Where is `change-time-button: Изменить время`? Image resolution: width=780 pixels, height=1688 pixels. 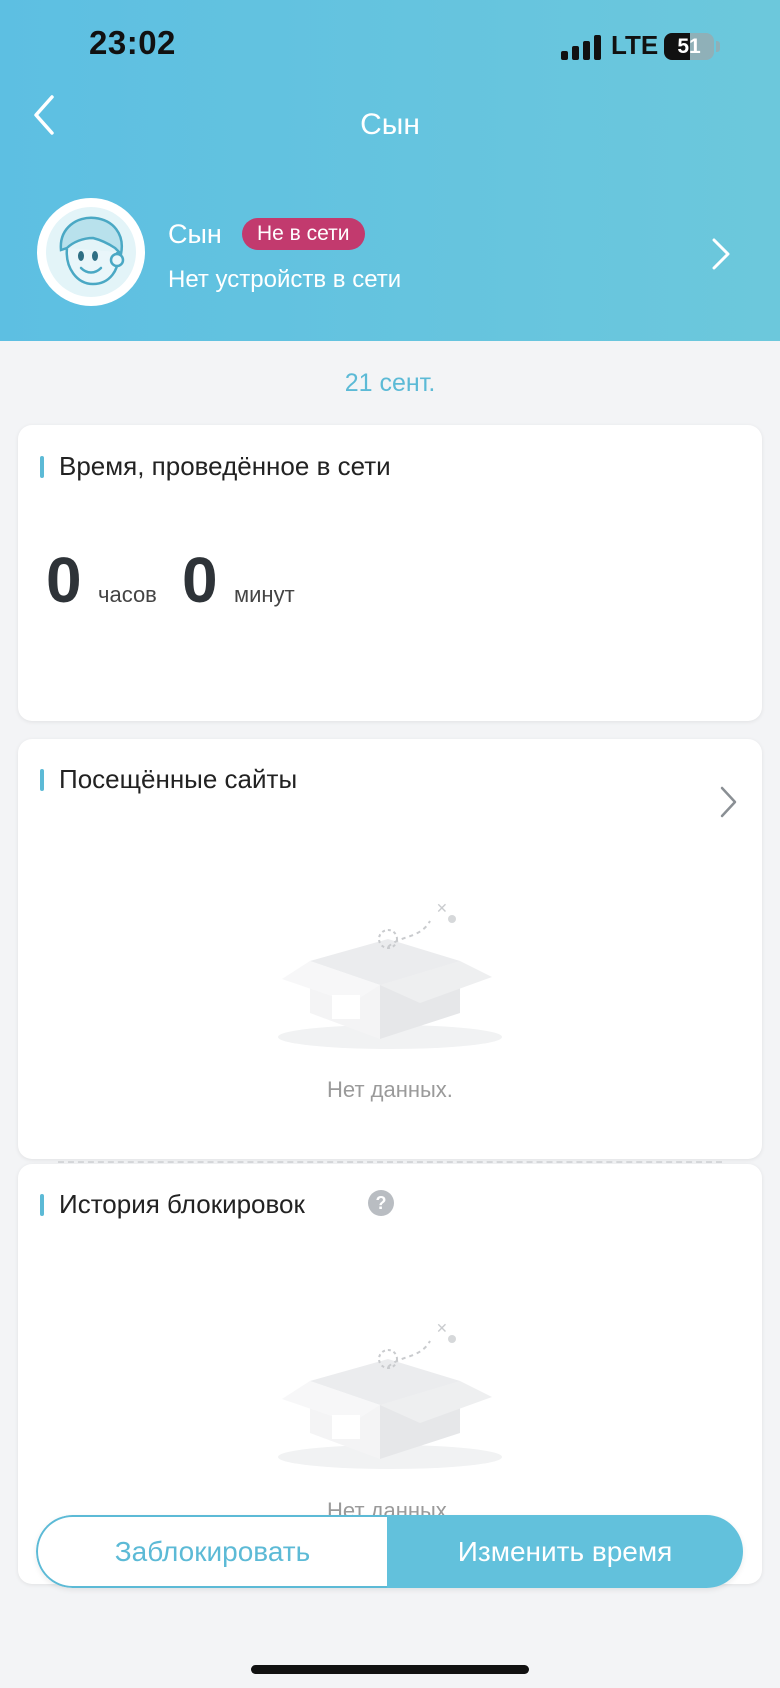
change-time-button: Изменить время is located at coordinates (565, 1551).